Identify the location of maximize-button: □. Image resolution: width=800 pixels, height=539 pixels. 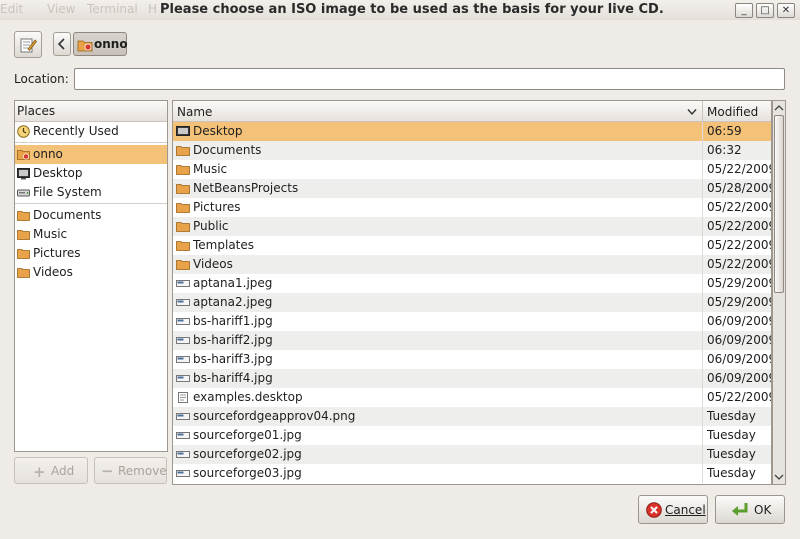
(765, 10).